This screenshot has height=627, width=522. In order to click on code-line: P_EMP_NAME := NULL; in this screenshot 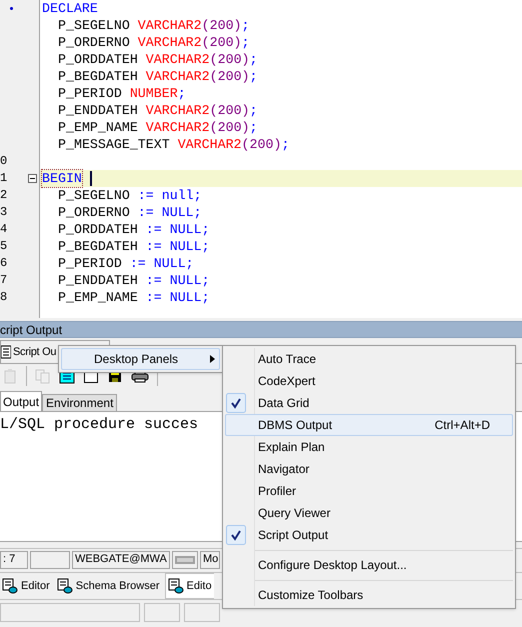, I will do `click(134, 297)`.